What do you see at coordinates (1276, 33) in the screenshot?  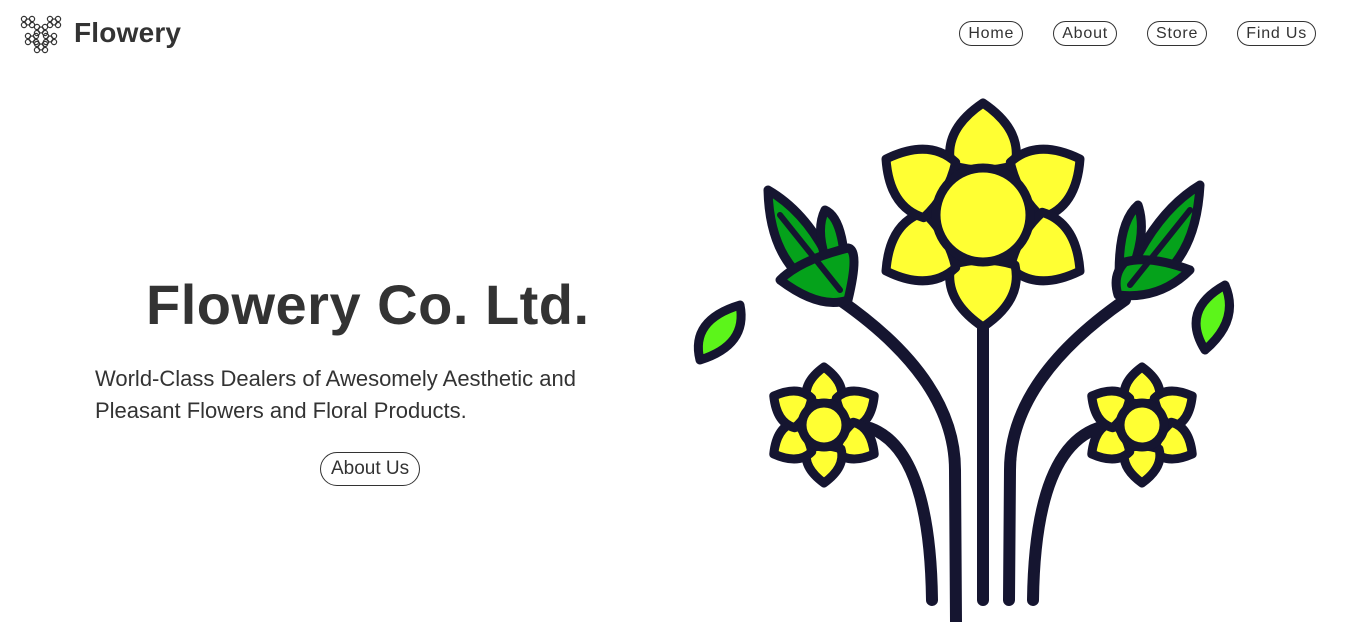 I see `nav-find-us-button: Find Us` at bounding box center [1276, 33].